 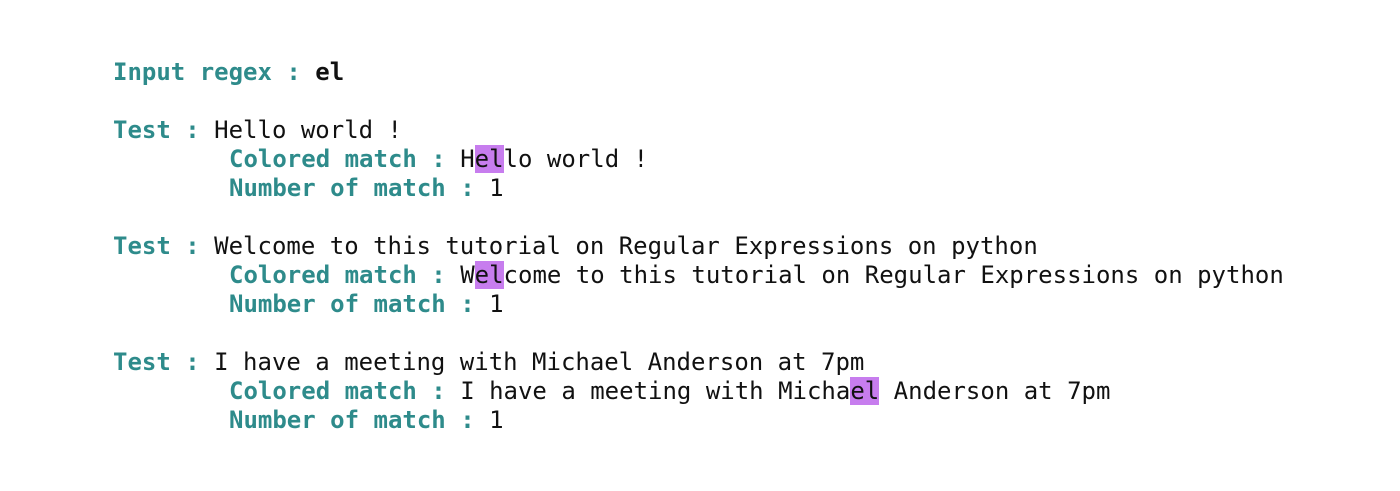 What do you see at coordinates (995, 391) in the screenshot?
I see `match-after: Anderson at 7pm` at bounding box center [995, 391].